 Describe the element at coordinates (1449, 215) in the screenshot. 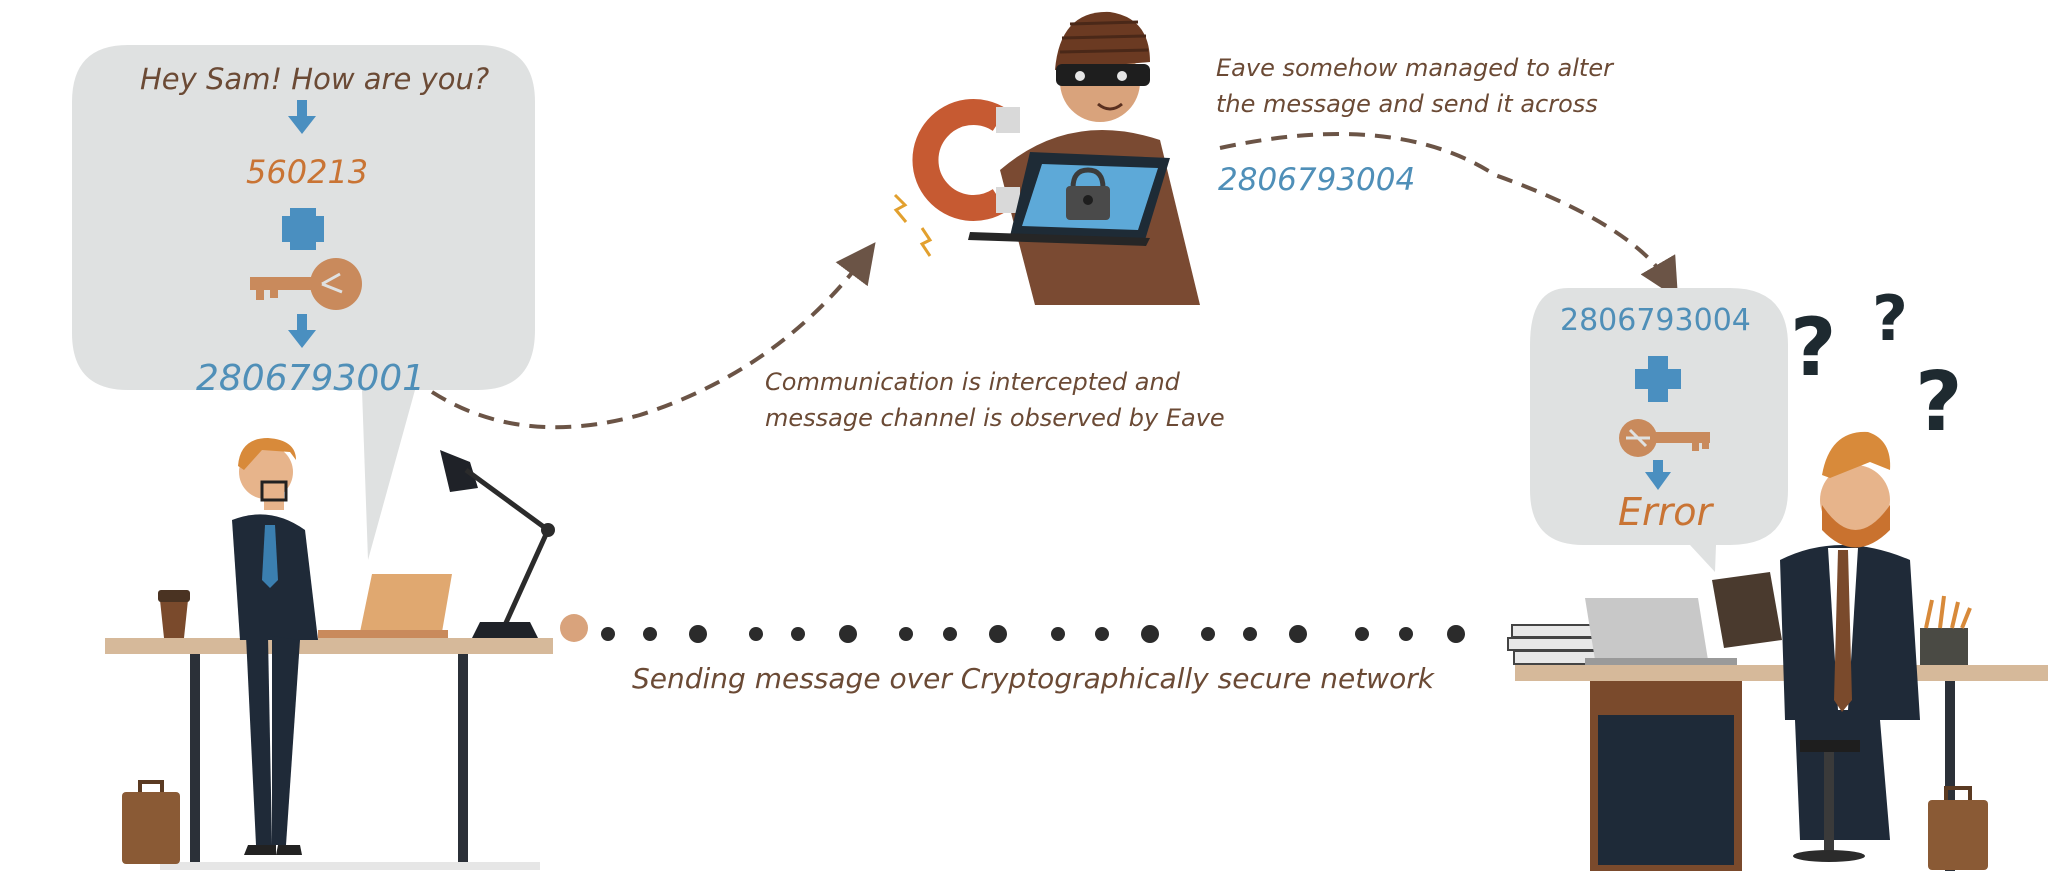

I see `forward-arrow` at that location.